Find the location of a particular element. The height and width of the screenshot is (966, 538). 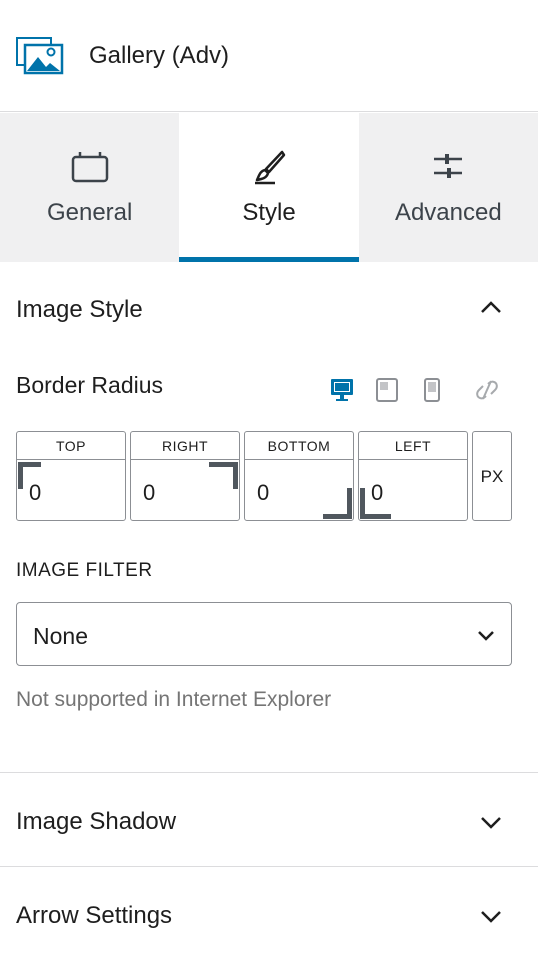

corner-bottom-right-icon is located at coordinates (337, 503).